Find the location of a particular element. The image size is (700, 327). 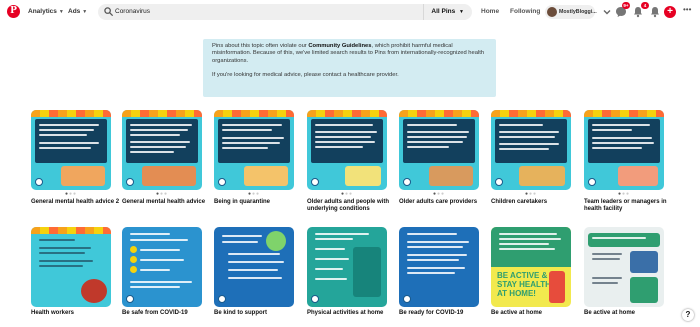

pin-title: Physical activities at home is located at coordinates (353, 313).